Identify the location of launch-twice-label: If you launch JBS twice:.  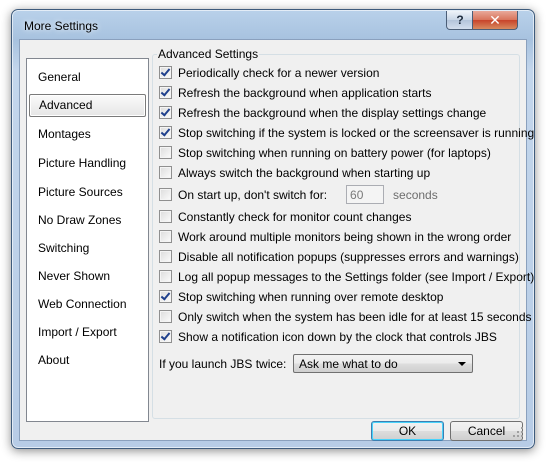
(223, 364).